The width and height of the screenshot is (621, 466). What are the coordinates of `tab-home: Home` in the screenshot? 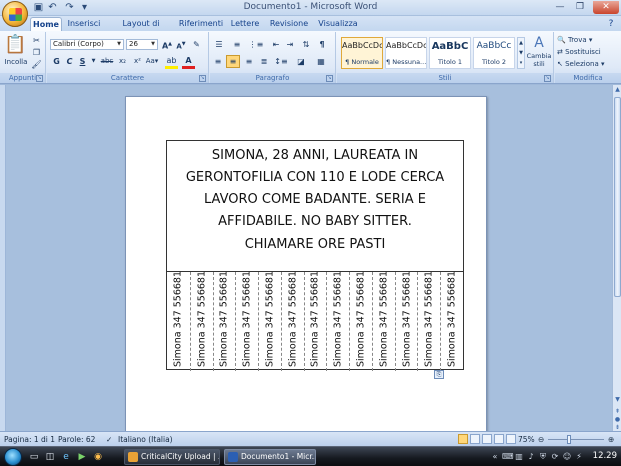 It's located at (46, 24).